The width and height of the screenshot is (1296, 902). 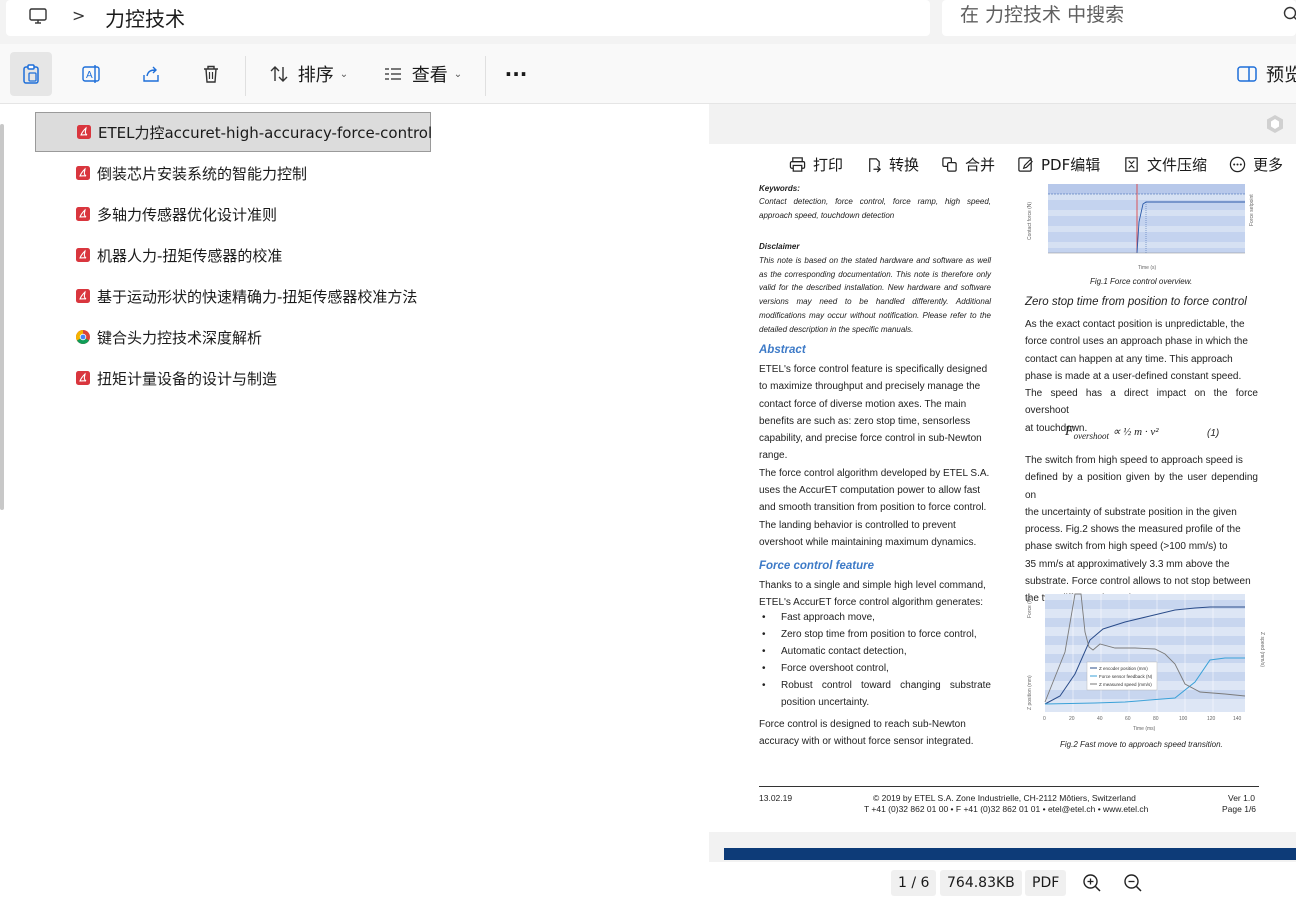 I want to click on chevron-down-icon: ⌄, so click(x=344, y=74).